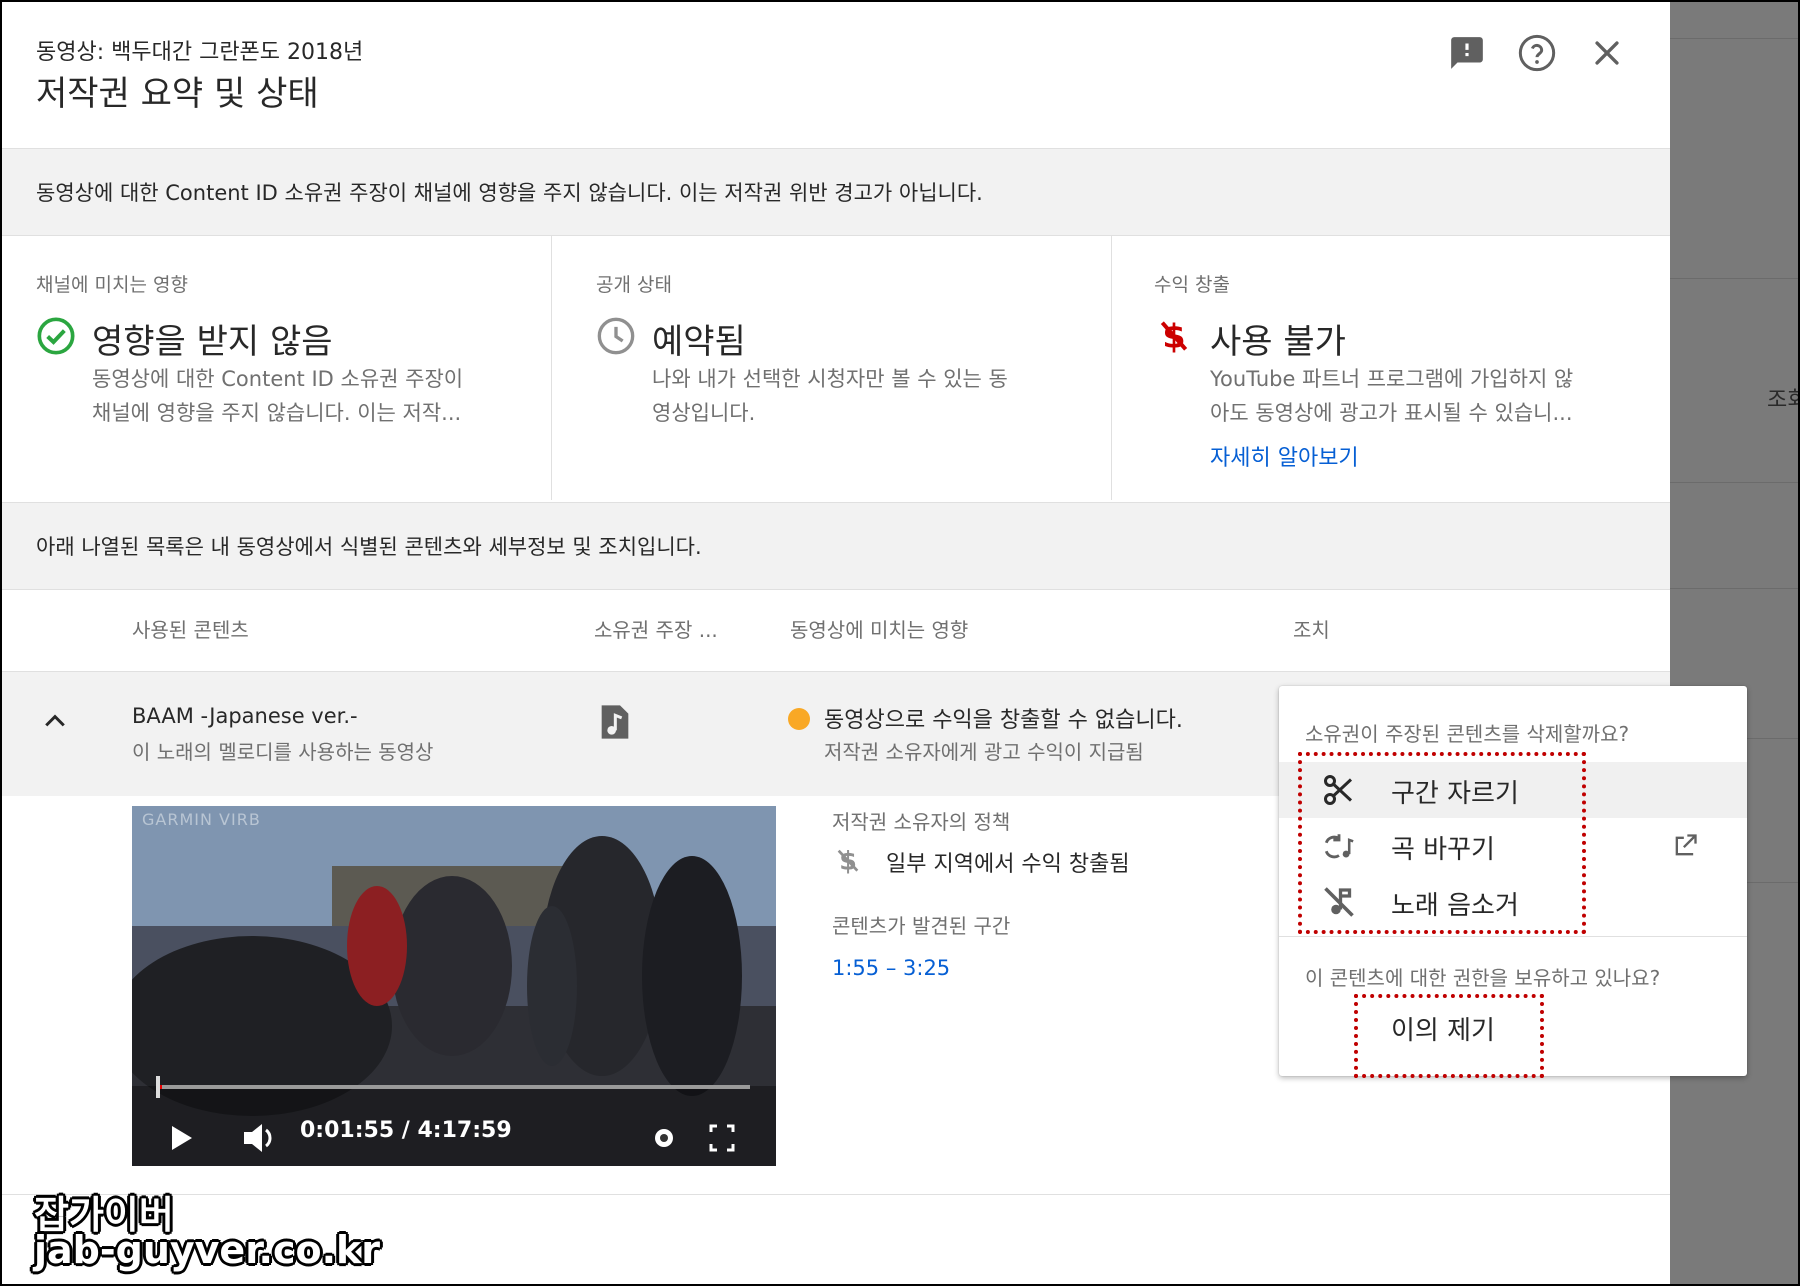 The image size is (1800, 1286). I want to click on claim-content-title: BAAM -Japanese ver.-, so click(245, 716).